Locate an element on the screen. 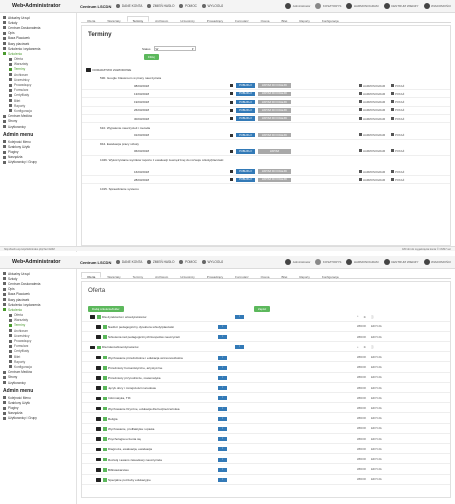 Image resolution: width=455 pixels, height=504 pixels. queue-button: ZAPISZ is located at coordinates (274, 151).